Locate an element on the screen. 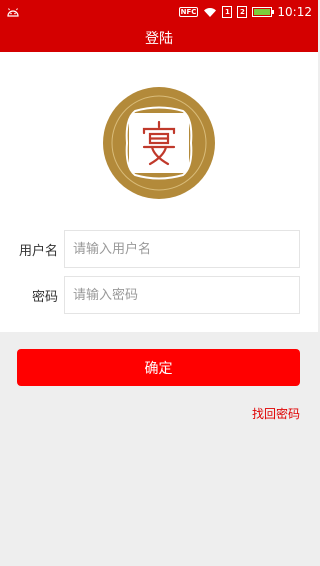 Image resolution: width=320 pixels, height=566 pixels. password-label: 密码 is located at coordinates (44, 297).